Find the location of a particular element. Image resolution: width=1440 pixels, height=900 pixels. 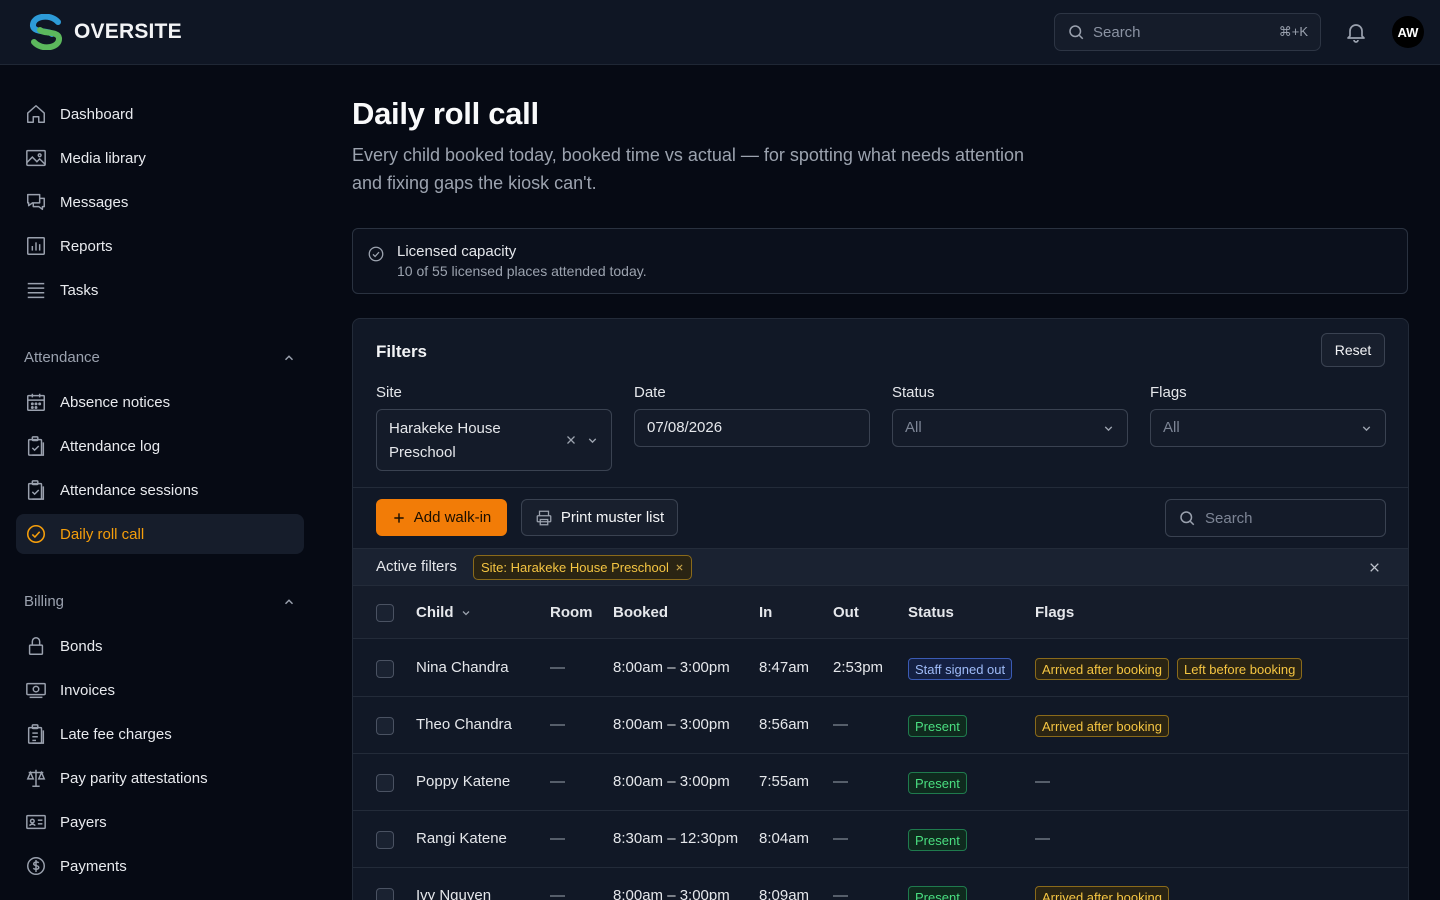

status-badge: Present is located at coordinates (937, 893).